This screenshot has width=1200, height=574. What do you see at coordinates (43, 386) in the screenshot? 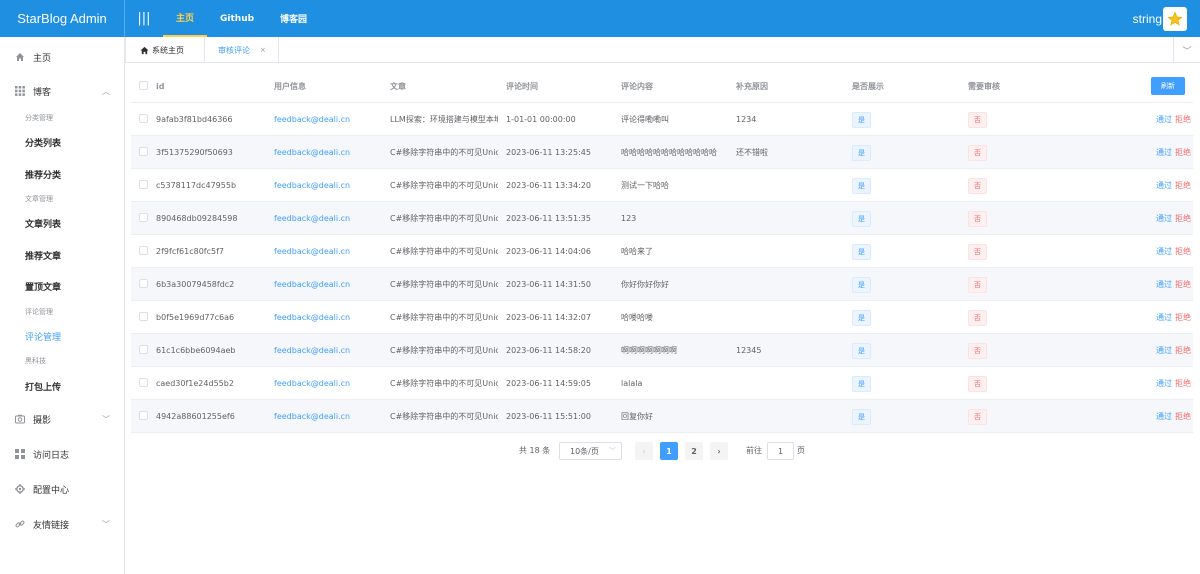
I see `sidebar-item-pack-upload: 打包上传` at bounding box center [43, 386].